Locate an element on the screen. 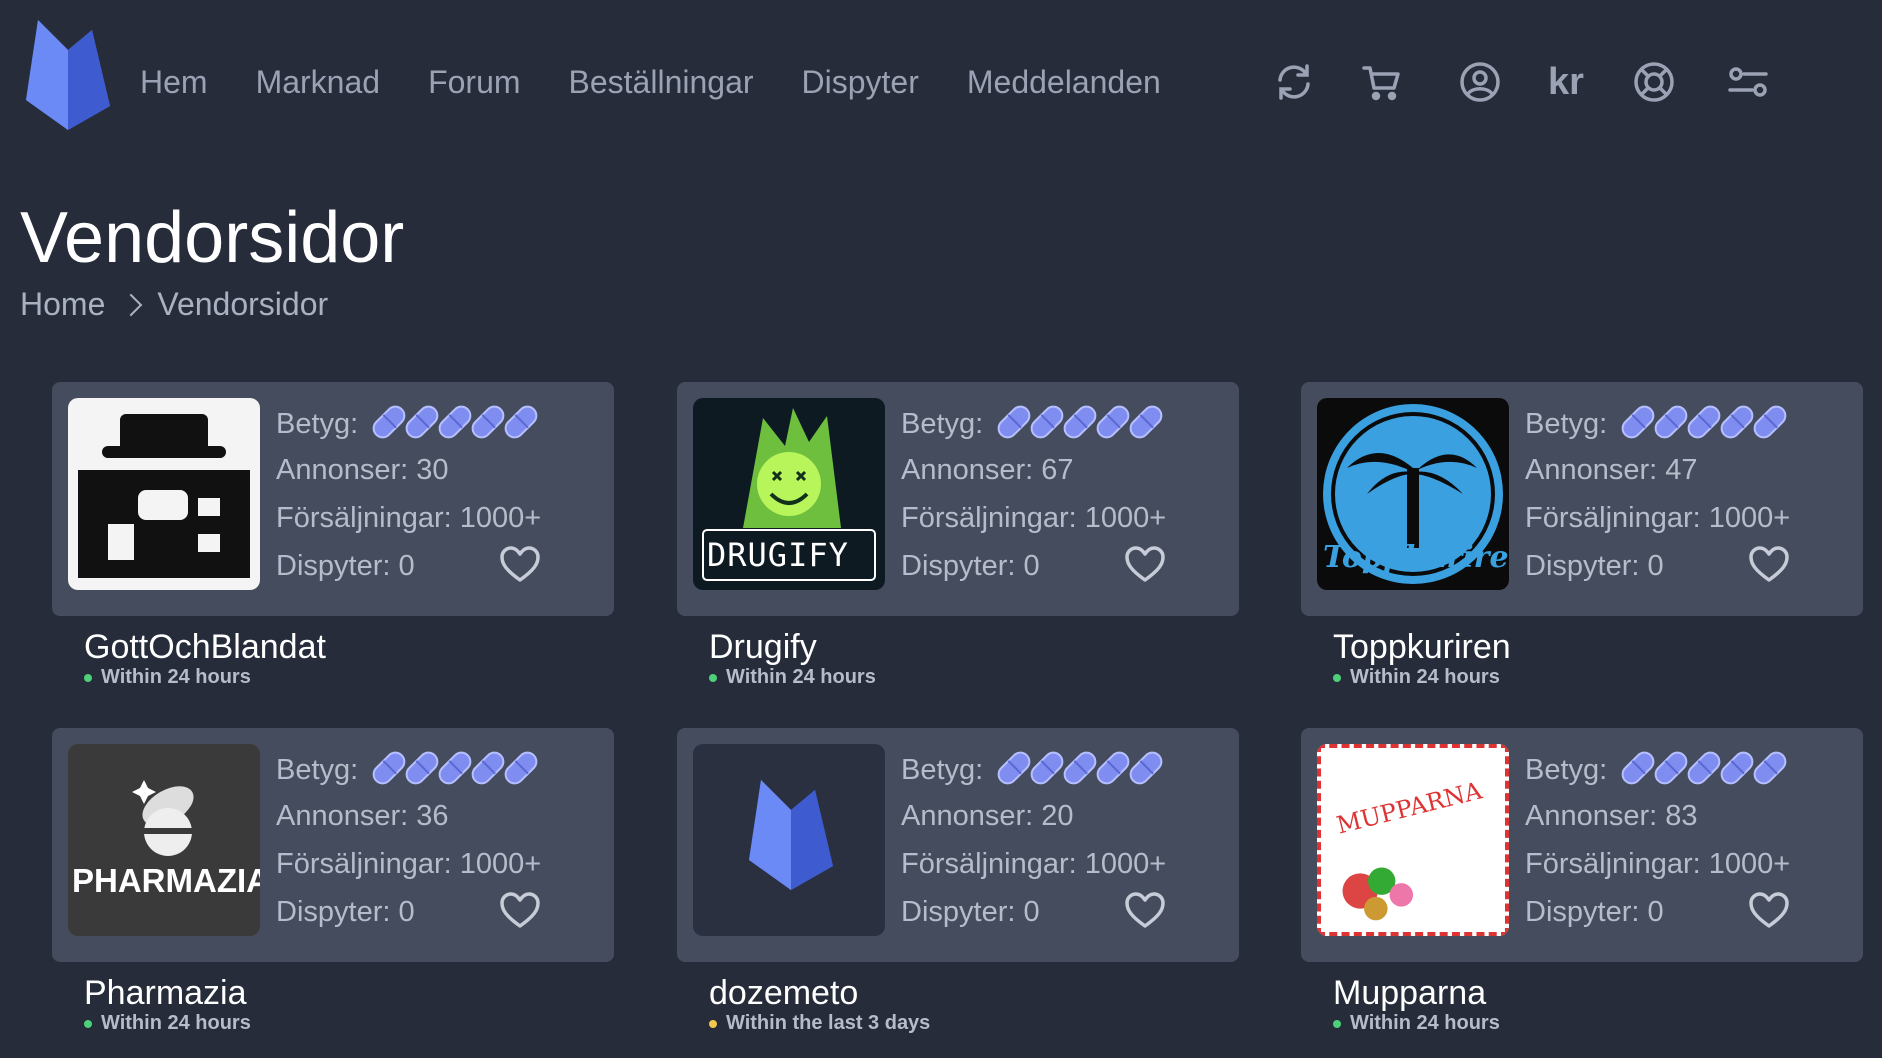  vendor-name: Pharmazia is located at coordinates (165, 993).